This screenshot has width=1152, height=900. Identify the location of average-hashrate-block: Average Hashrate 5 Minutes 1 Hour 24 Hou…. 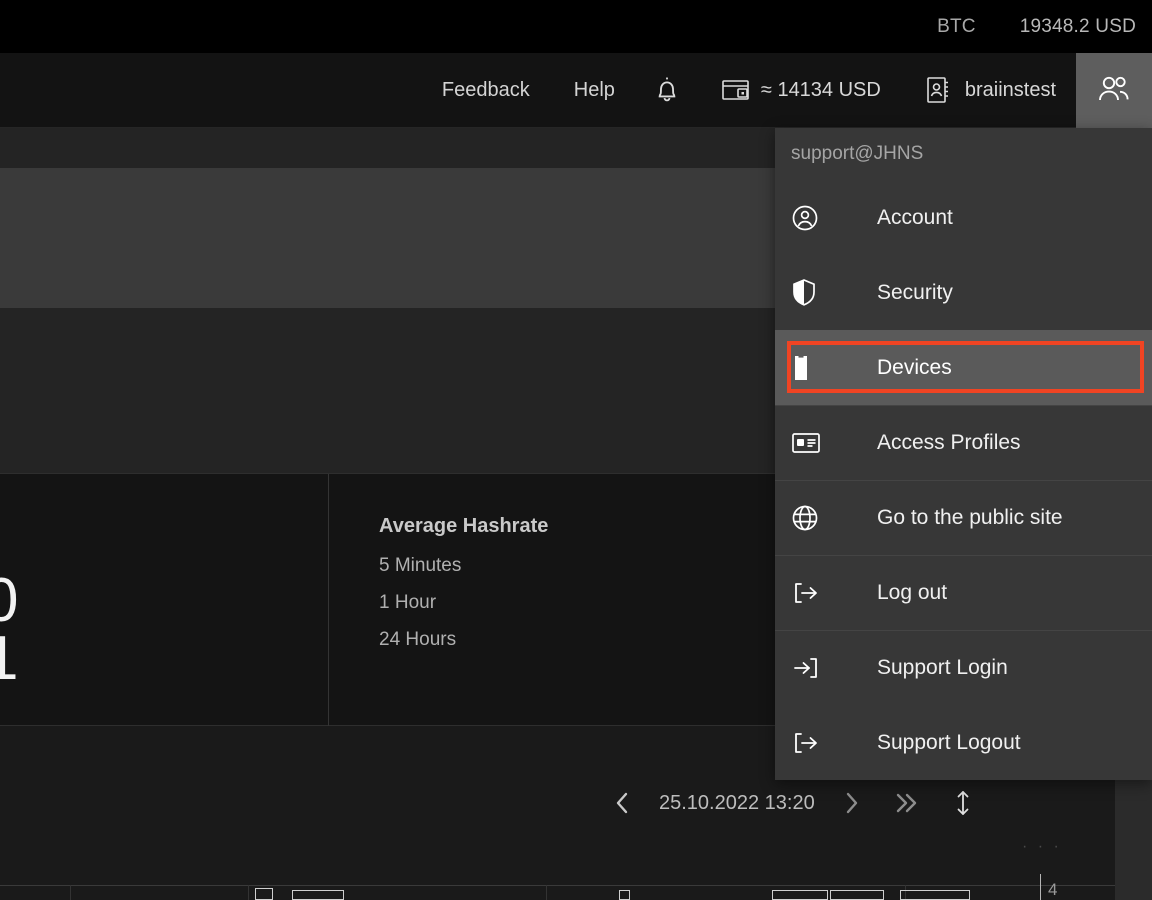
(463, 590).